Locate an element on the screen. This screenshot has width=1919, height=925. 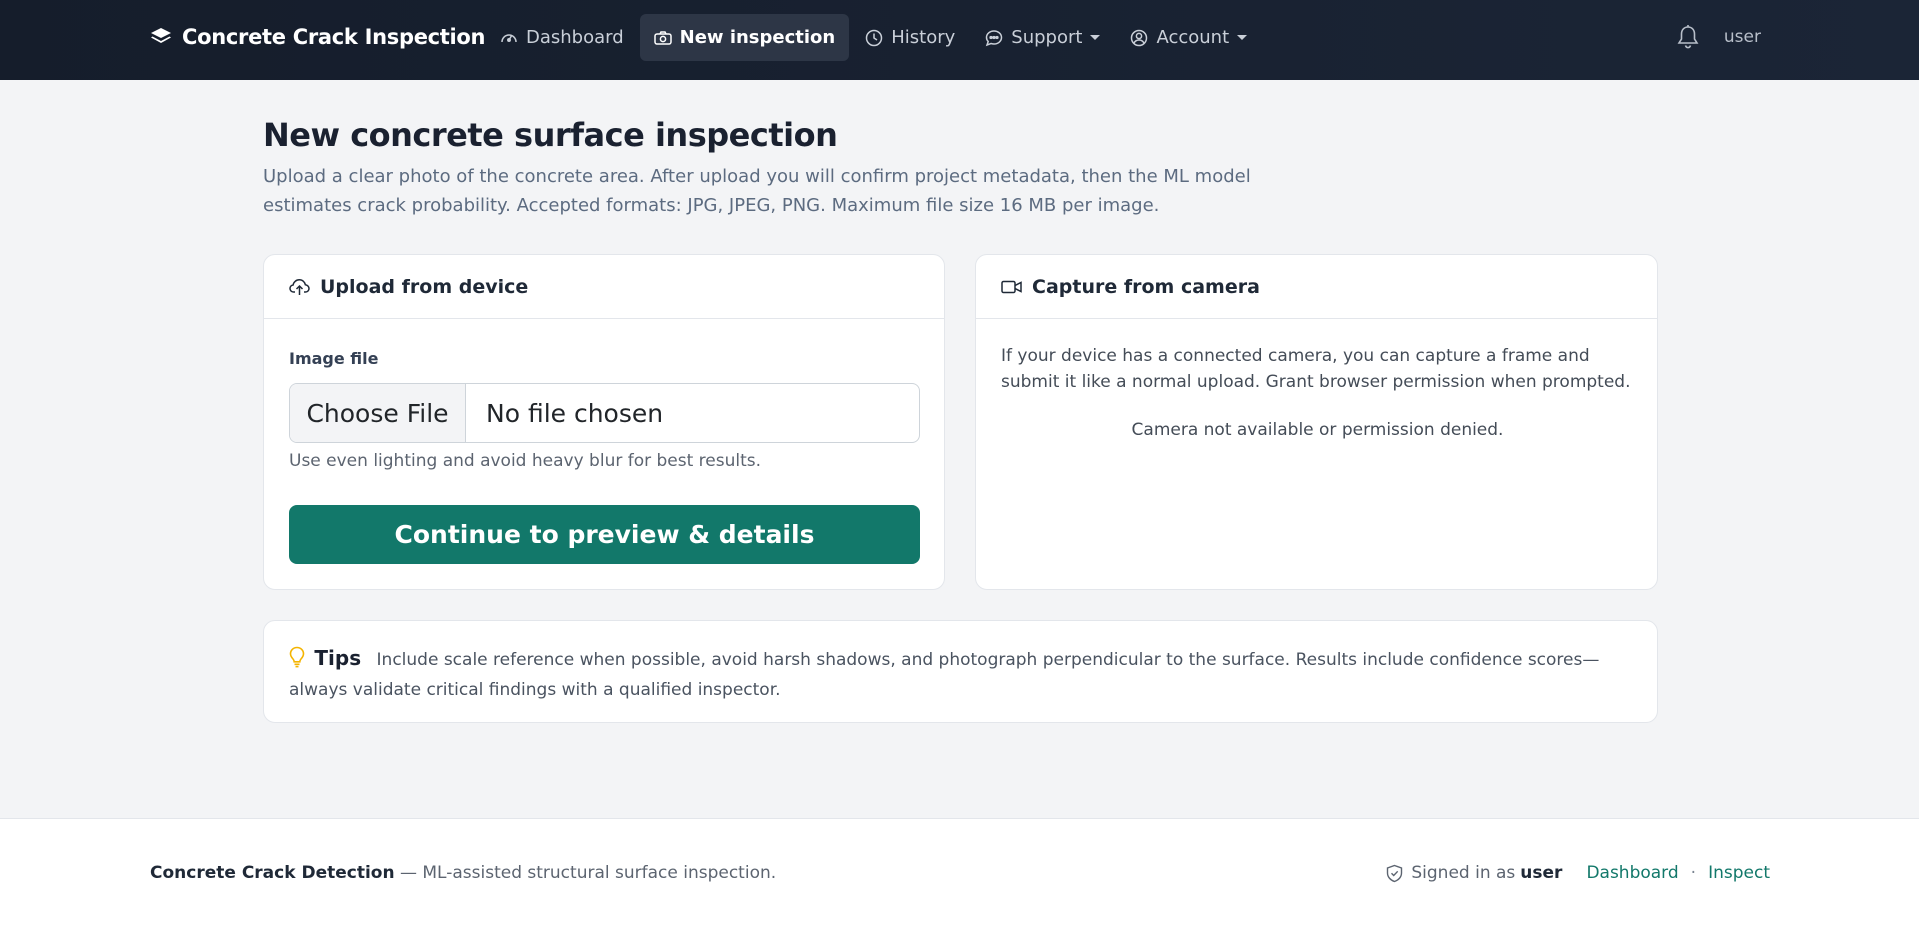
video-camera-icon is located at coordinates (1011, 286).